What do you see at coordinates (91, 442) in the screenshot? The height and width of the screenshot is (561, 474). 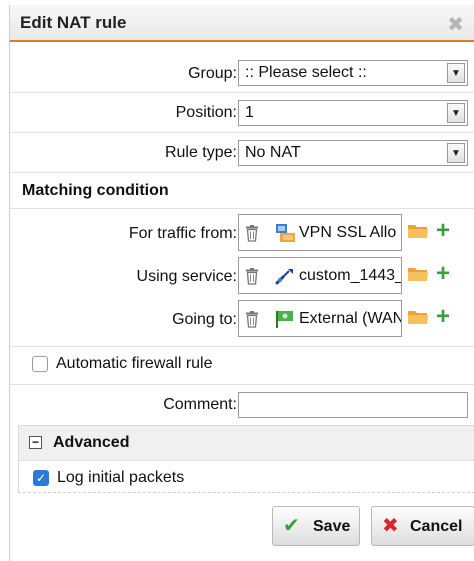 I see `advanced-title: Advanced` at bounding box center [91, 442].